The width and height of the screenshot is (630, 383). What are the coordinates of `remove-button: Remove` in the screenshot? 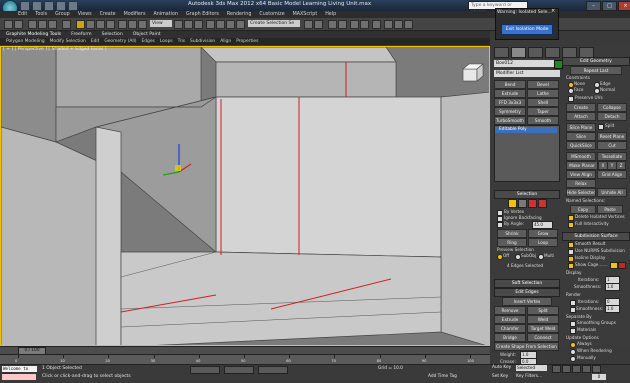 It's located at (510, 310).